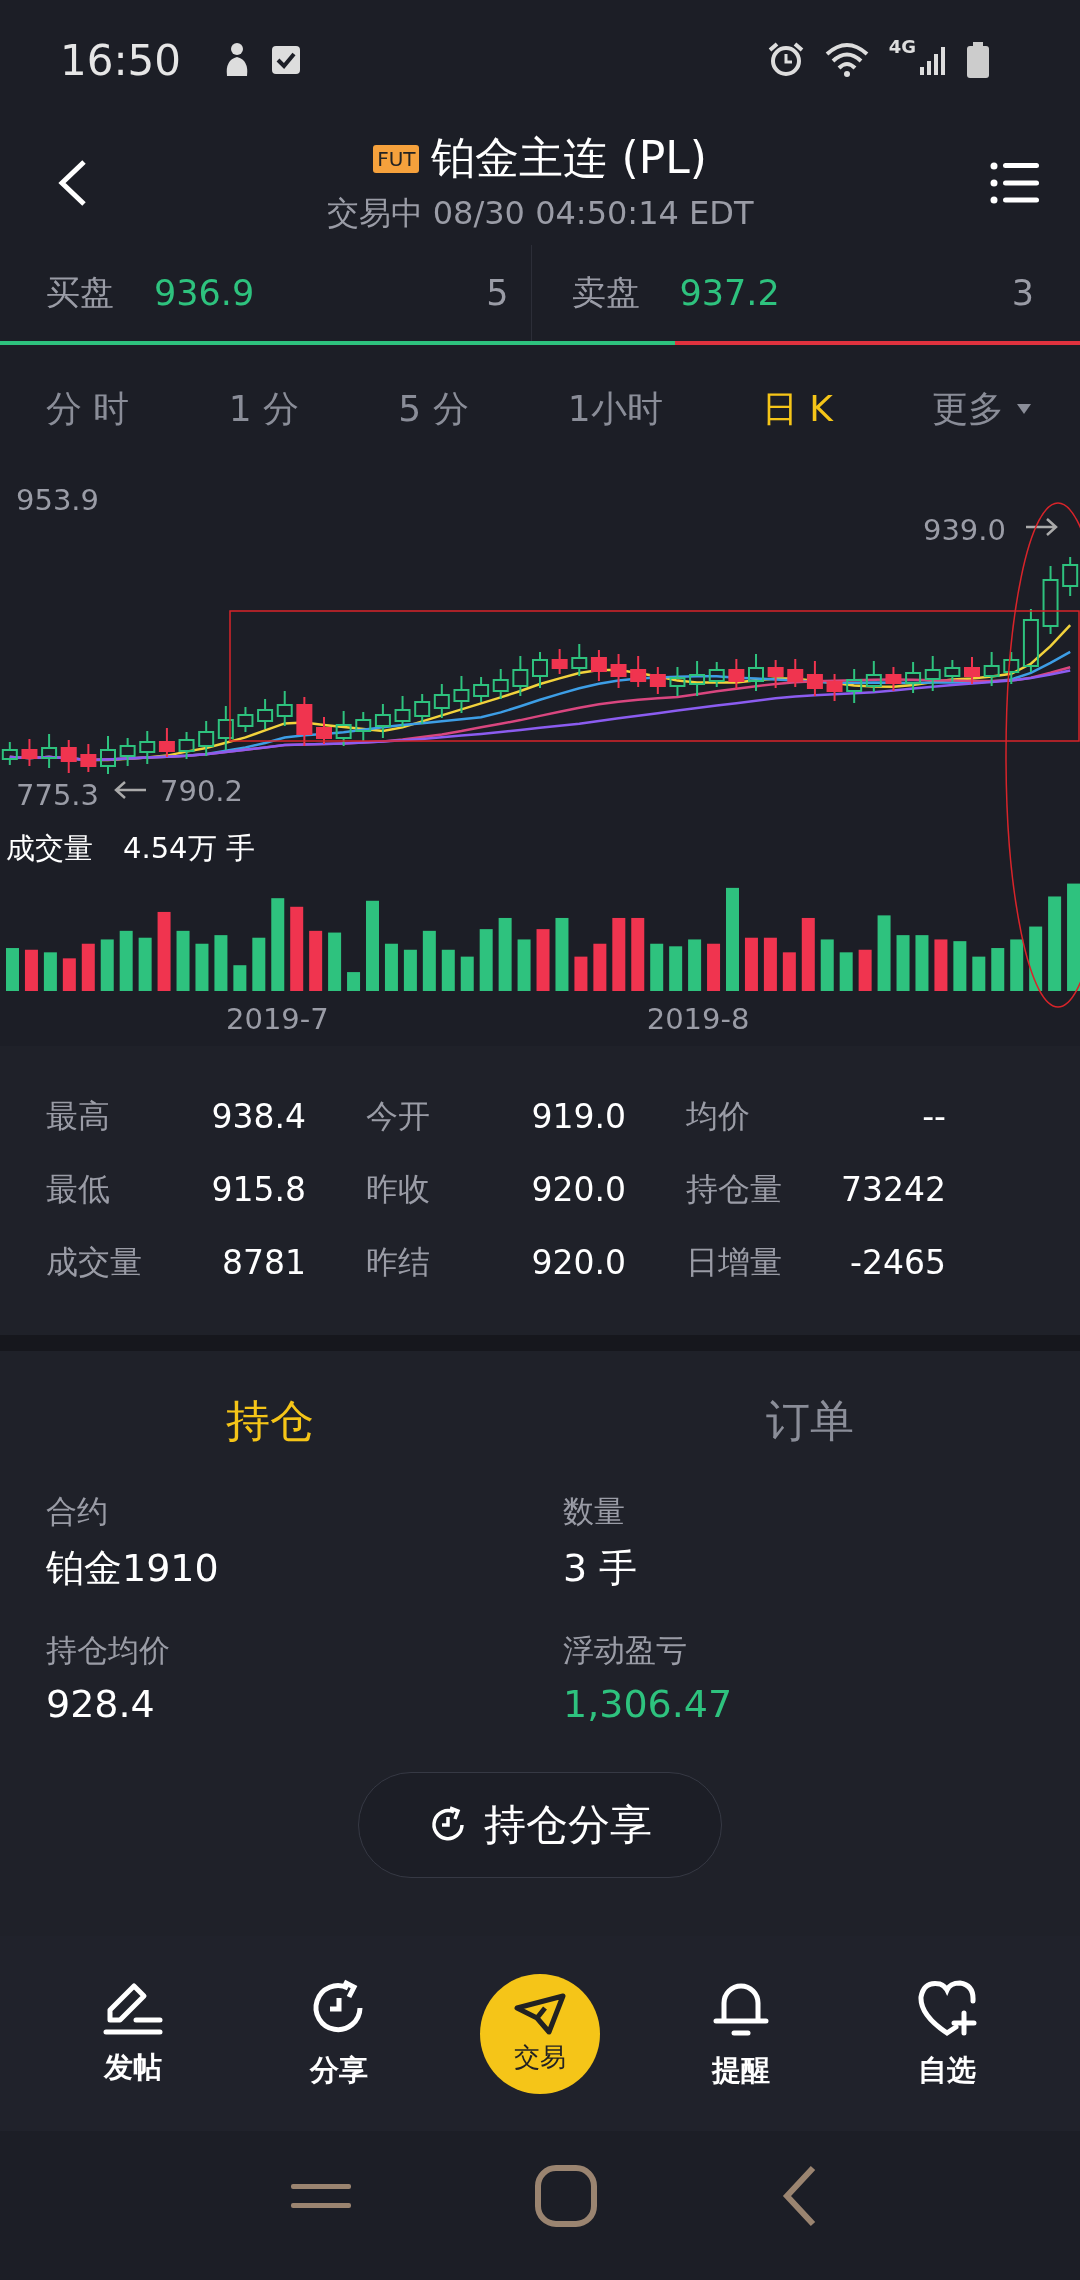  What do you see at coordinates (594, 1511) in the screenshot?
I see `field-label: 数量` at bounding box center [594, 1511].